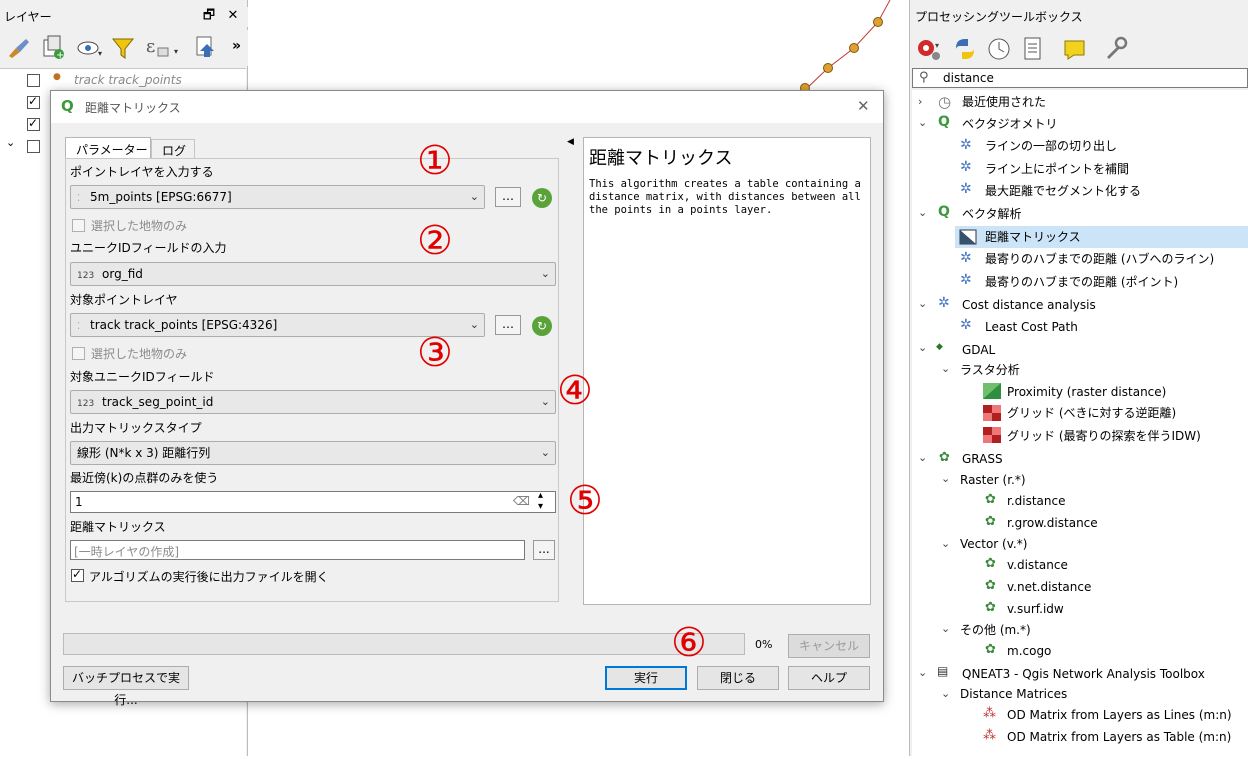 The width and height of the screenshot is (1248, 759). I want to click on tree-group: ラスタ分析, so click(990, 370).